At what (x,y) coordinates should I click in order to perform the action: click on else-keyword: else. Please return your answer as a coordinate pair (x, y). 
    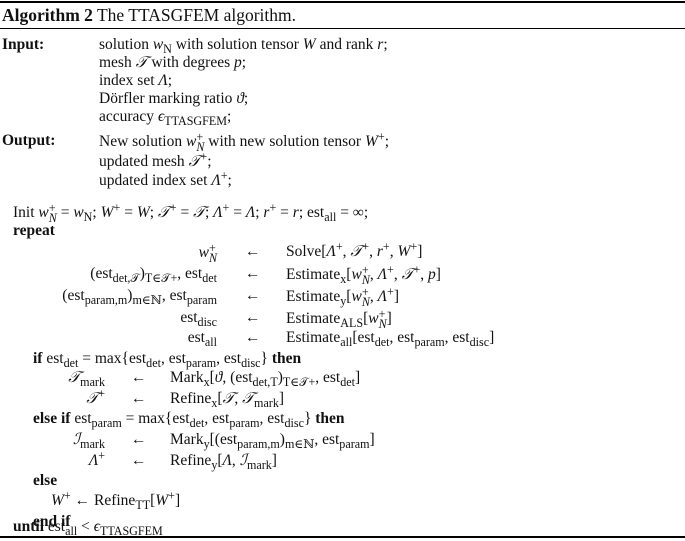
    Looking at the image, I should click on (45, 480).